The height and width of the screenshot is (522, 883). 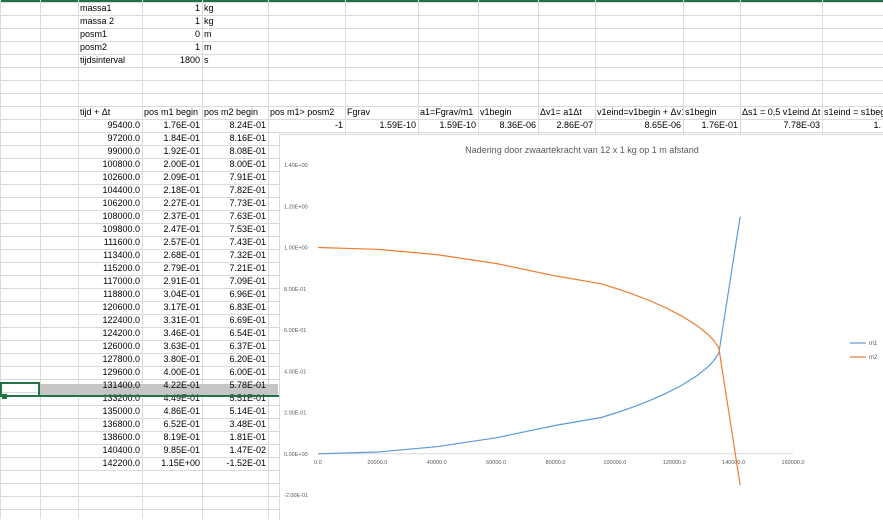 I want to click on data-cell: 8.19E-01, so click(x=172, y=437).